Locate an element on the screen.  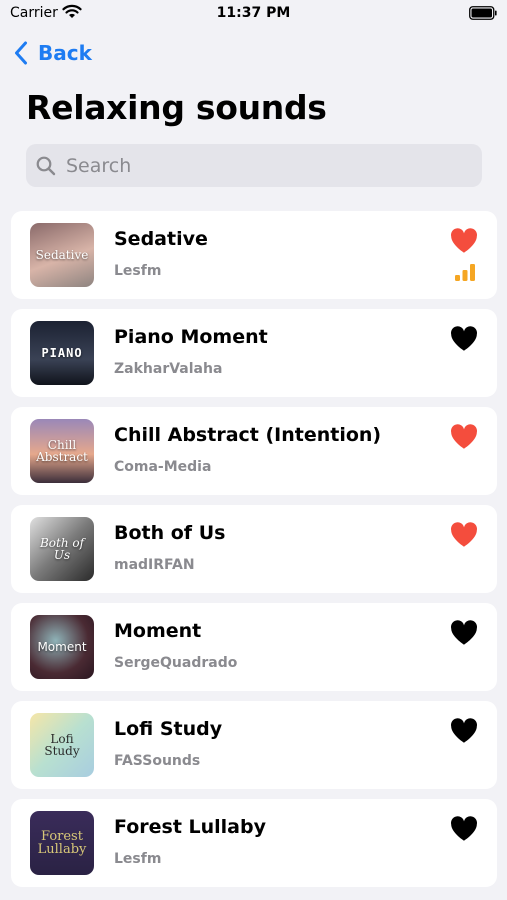
chevron-left-icon is located at coordinates (21, 53).